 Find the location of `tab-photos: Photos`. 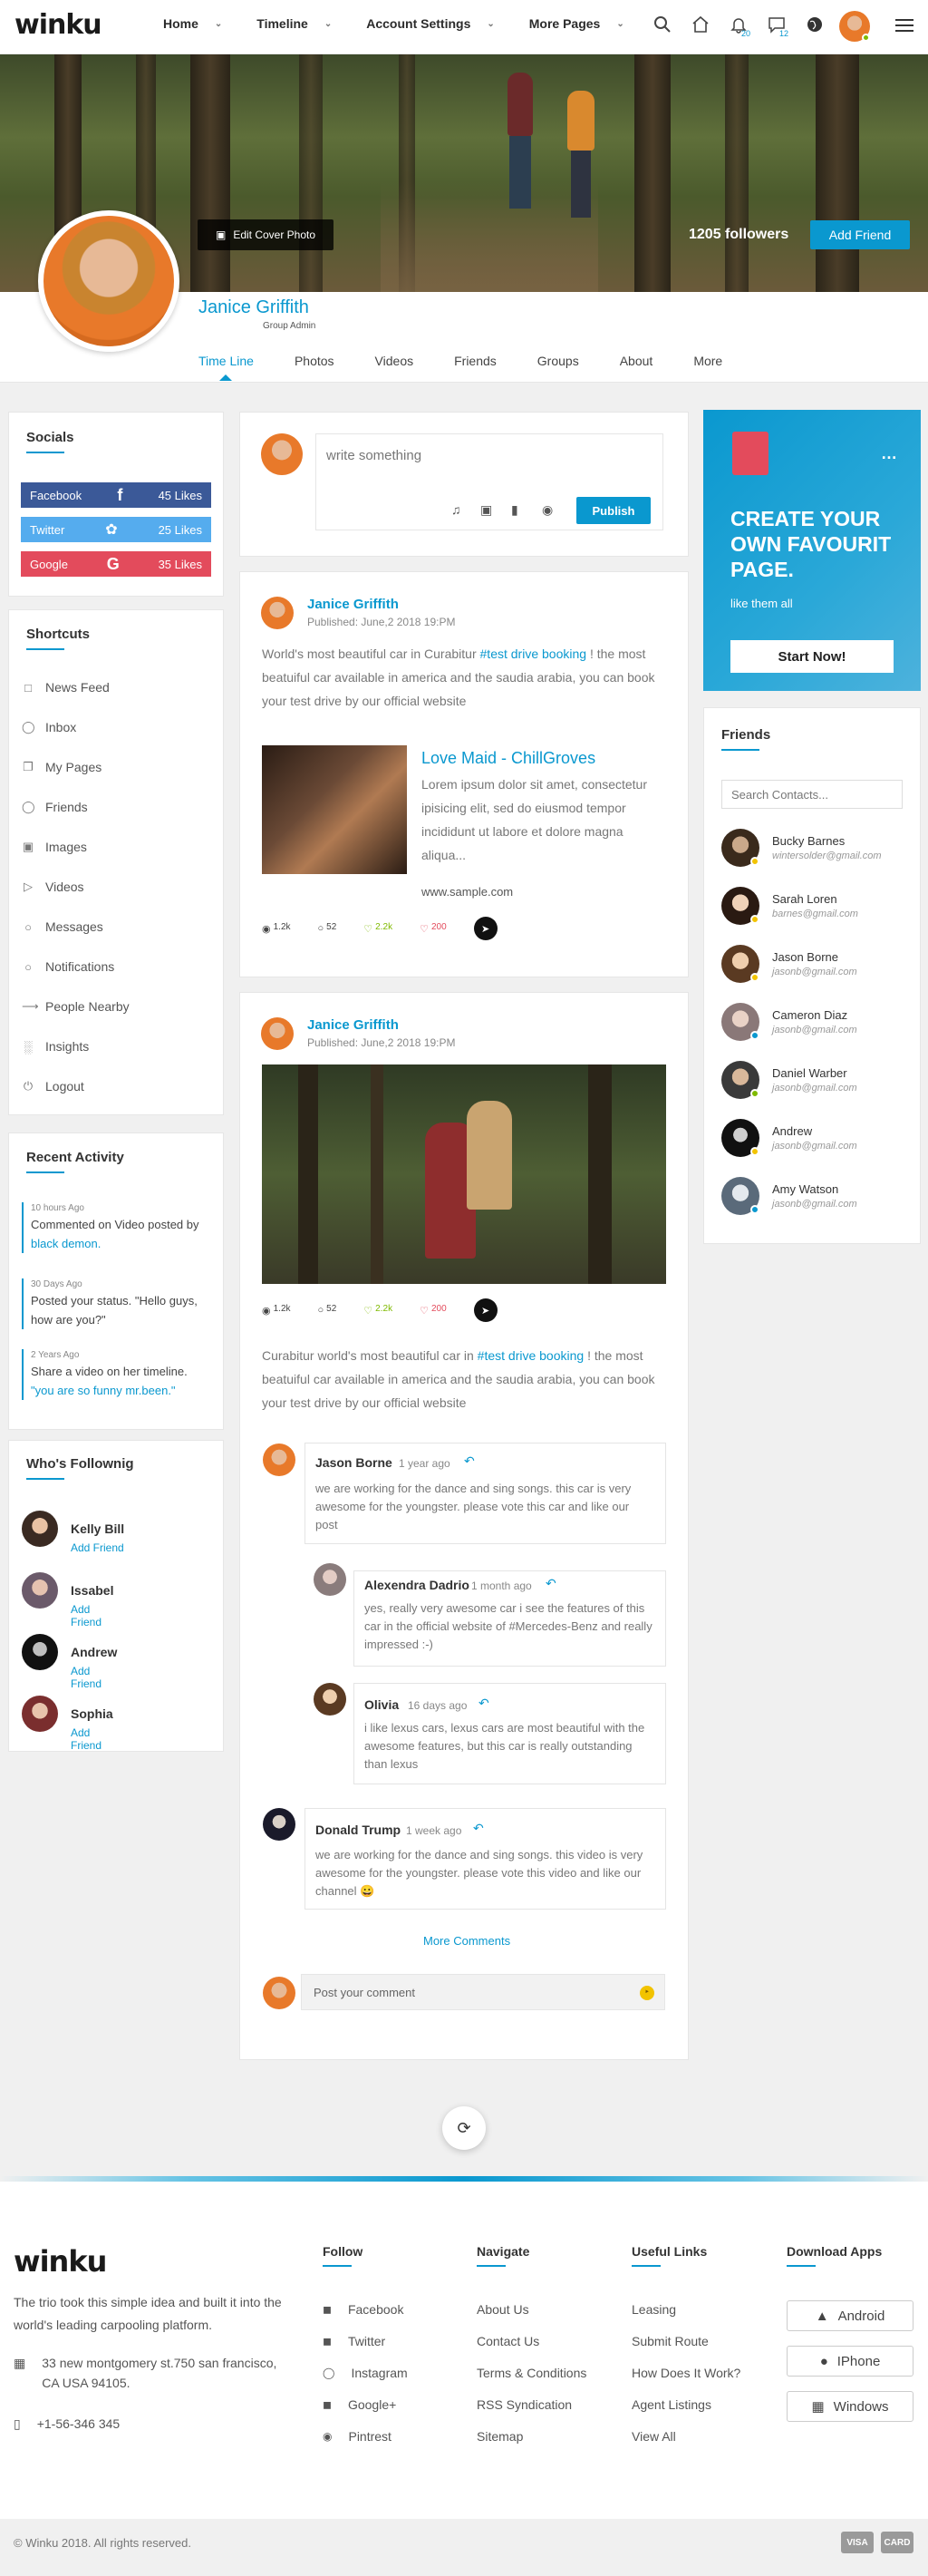

tab-photos: Photos is located at coordinates (314, 361).